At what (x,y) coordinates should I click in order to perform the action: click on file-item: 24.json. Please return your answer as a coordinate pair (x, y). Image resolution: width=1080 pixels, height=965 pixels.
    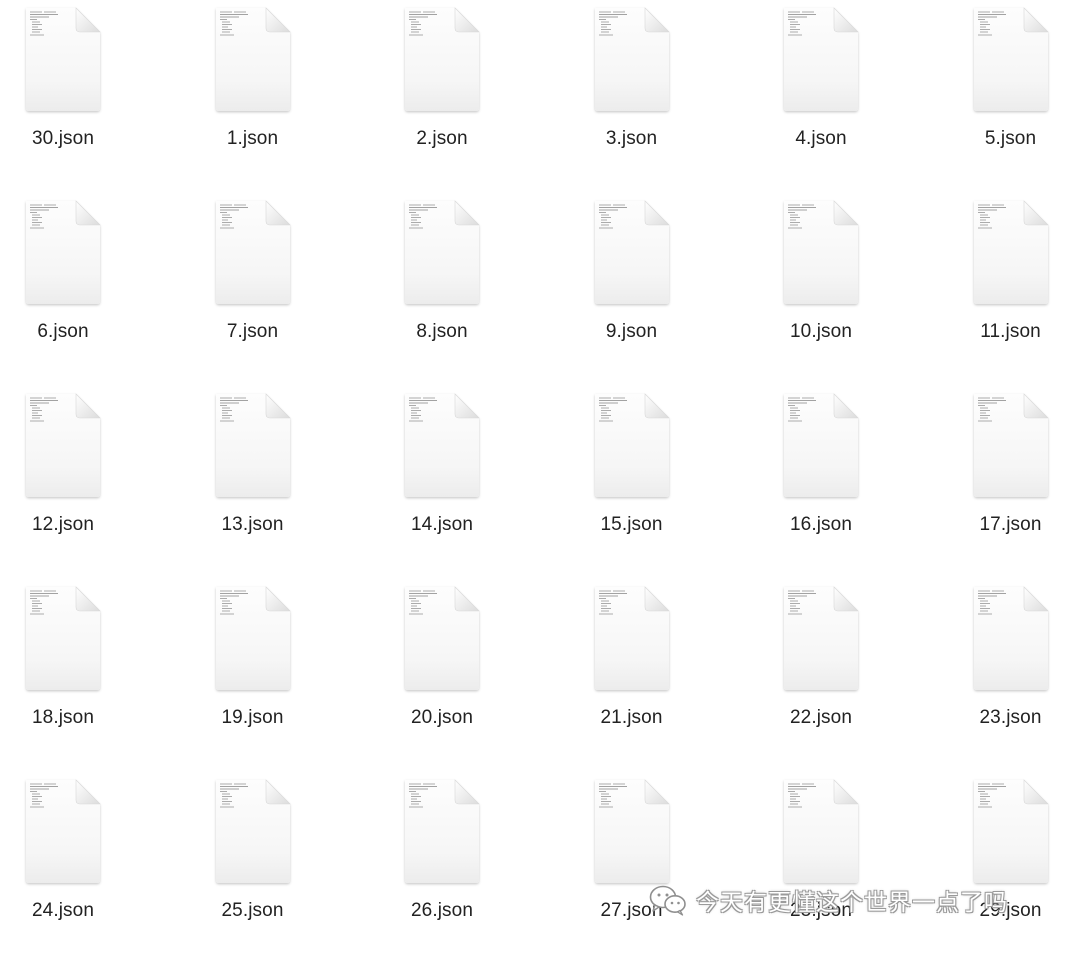
    Looking at the image, I should click on (109, 868).